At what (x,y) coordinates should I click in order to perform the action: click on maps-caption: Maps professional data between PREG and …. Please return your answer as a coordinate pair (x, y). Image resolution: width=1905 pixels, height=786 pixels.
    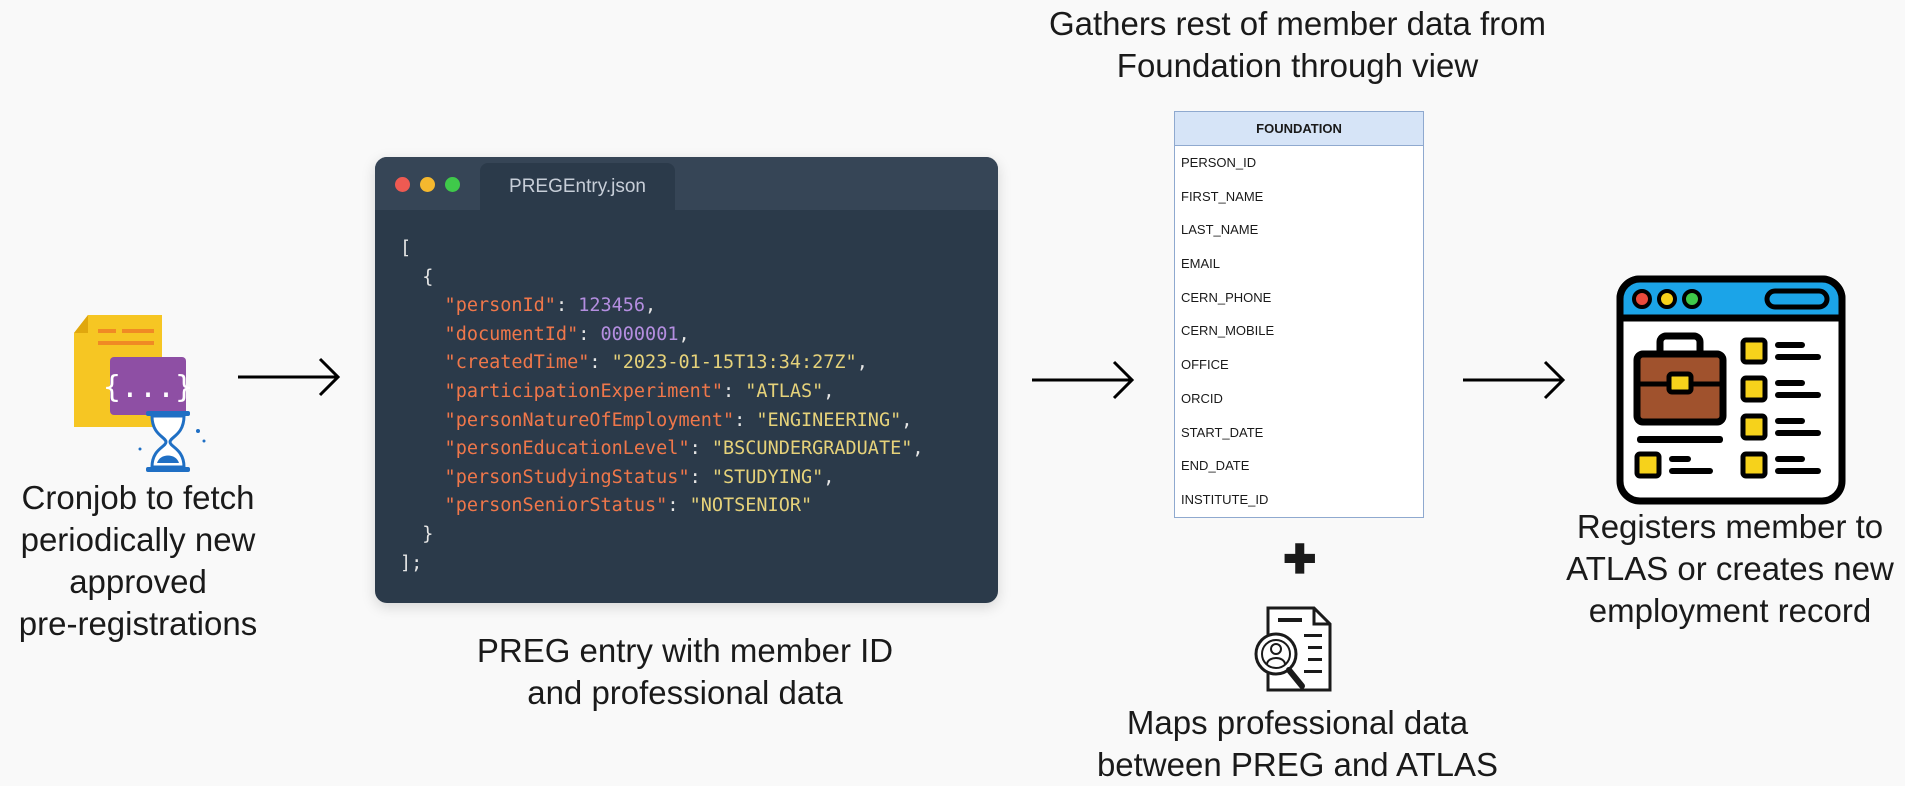
    Looking at the image, I should click on (1297, 743).